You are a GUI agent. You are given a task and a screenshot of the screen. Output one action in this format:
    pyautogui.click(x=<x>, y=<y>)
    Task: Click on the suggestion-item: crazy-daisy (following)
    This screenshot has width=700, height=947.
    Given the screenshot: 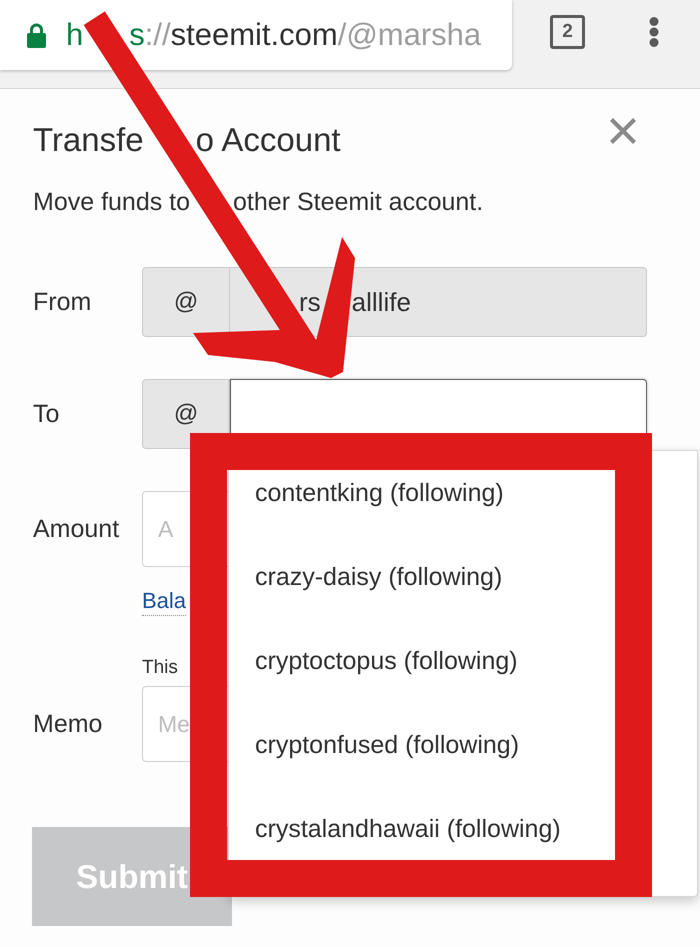 What is the action you would take?
    pyautogui.click(x=365, y=577)
    